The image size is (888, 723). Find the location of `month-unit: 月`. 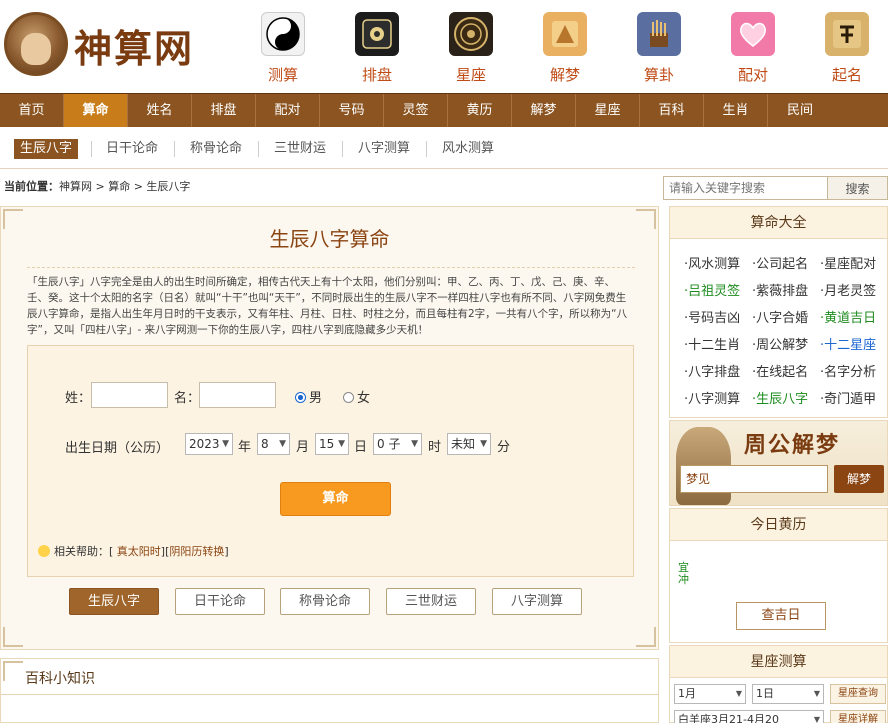

month-unit: 月 is located at coordinates (303, 447).